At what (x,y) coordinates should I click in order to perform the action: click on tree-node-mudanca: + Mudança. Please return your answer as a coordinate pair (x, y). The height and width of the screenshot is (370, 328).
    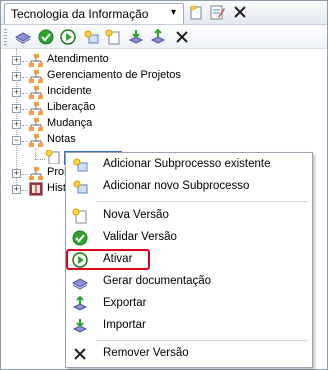
    Looking at the image, I should click on (101, 125).